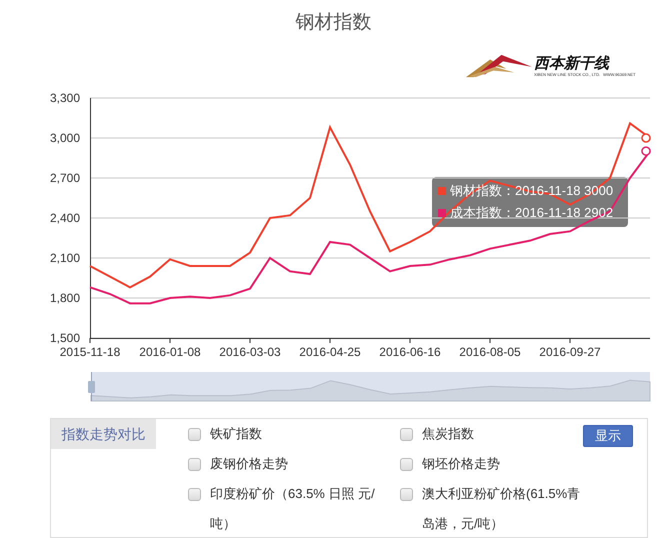 The image size is (667, 538). Describe the element at coordinates (305, 508) in the screenshot. I see `checkbox-label: 印度粉矿价（63.5% 日照 元/吨）` at that location.